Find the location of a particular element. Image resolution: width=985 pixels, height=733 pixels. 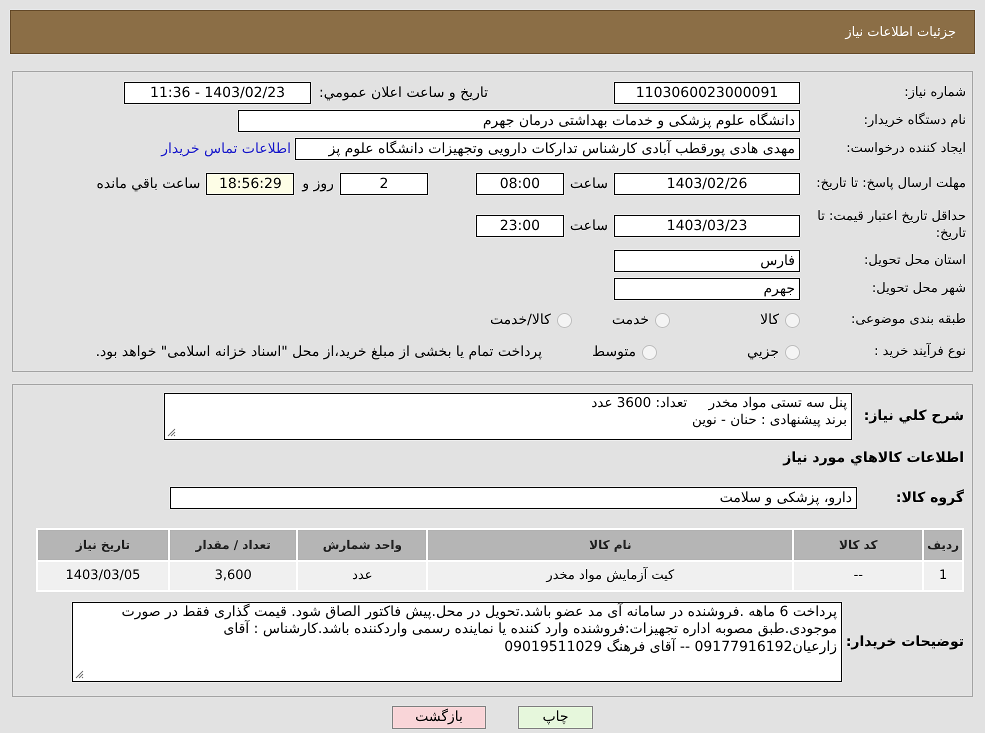

field-label: ایجاد کننده درخواست: is located at coordinates (906, 149).